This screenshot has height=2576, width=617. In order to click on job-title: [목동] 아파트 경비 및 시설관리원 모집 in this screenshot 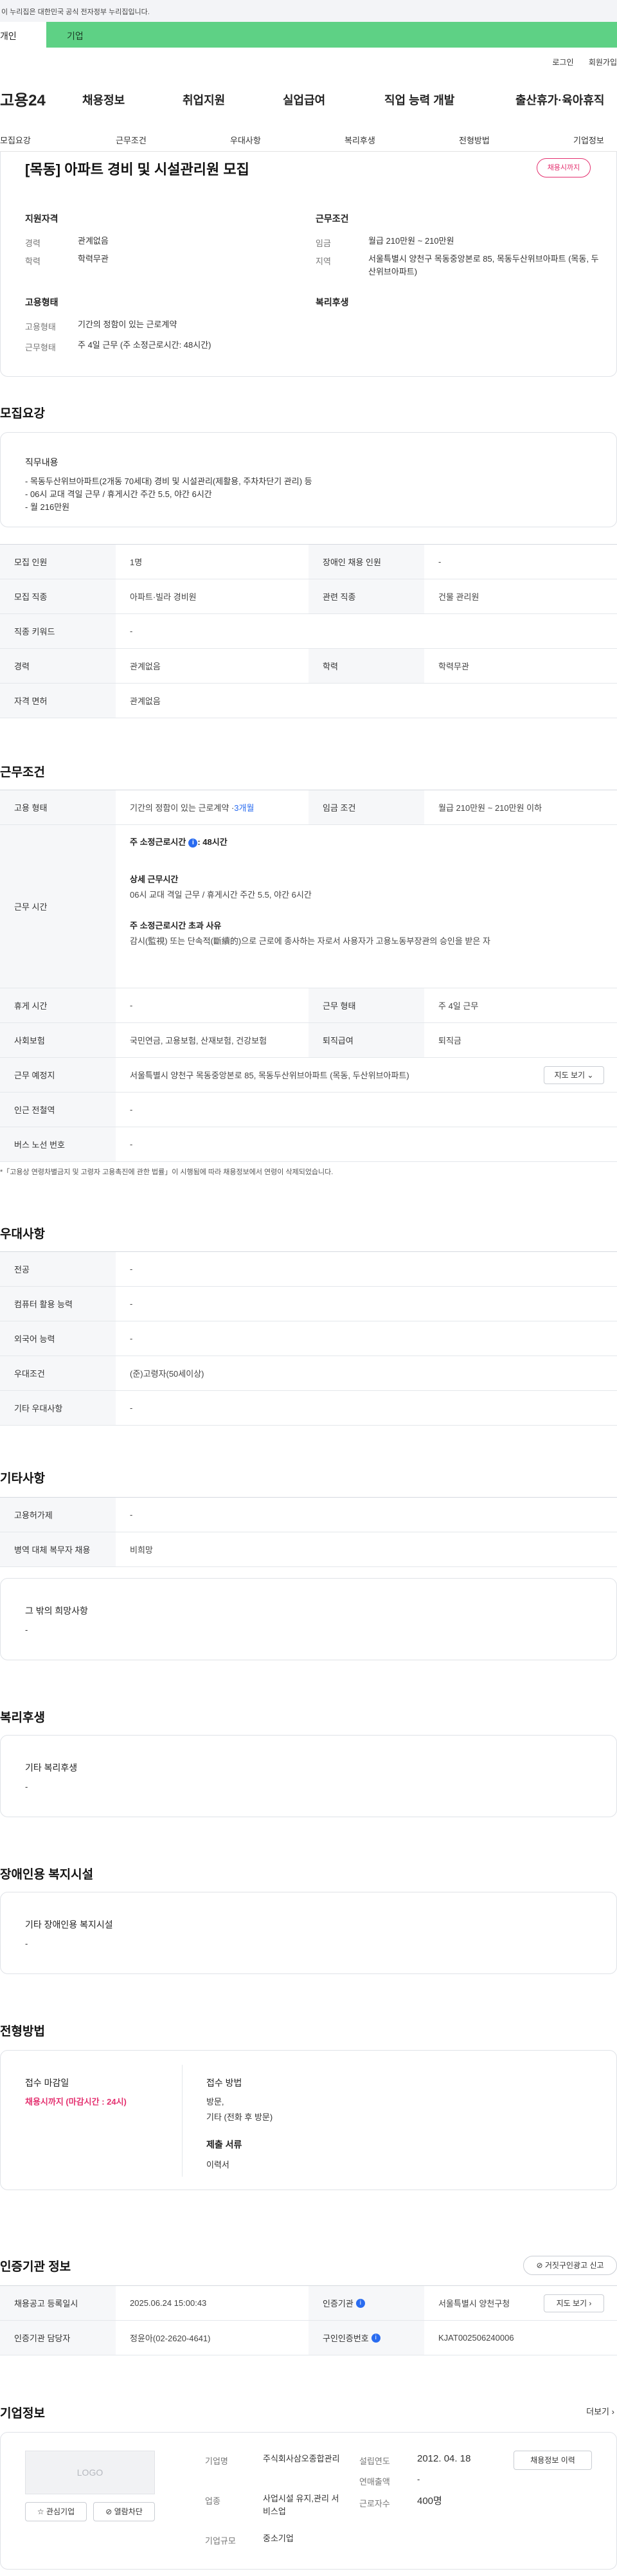, I will do `click(137, 169)`.